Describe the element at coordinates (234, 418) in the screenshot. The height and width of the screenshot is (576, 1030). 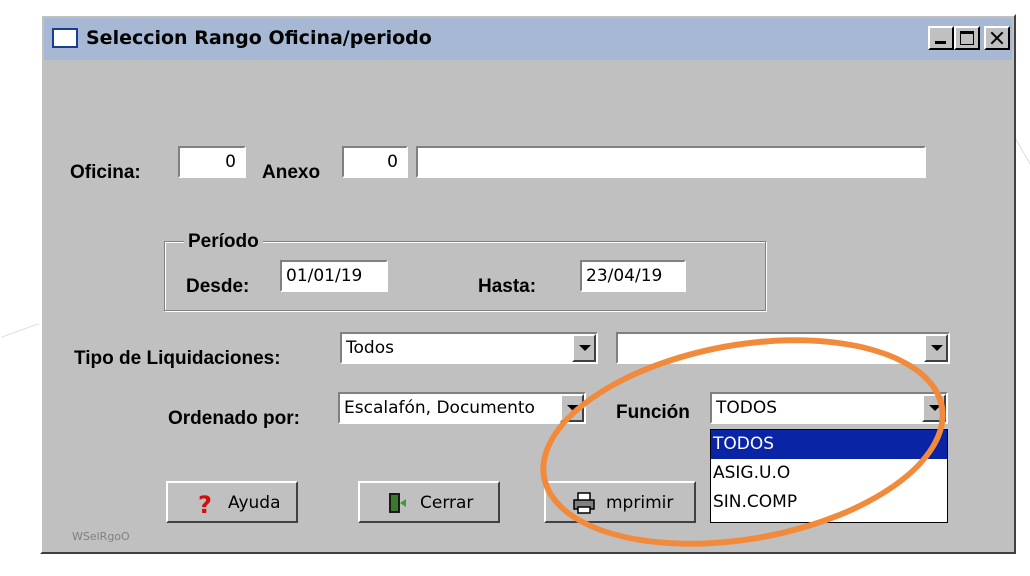
I see `ordenado-por-label: Ordenado por:` at that location.